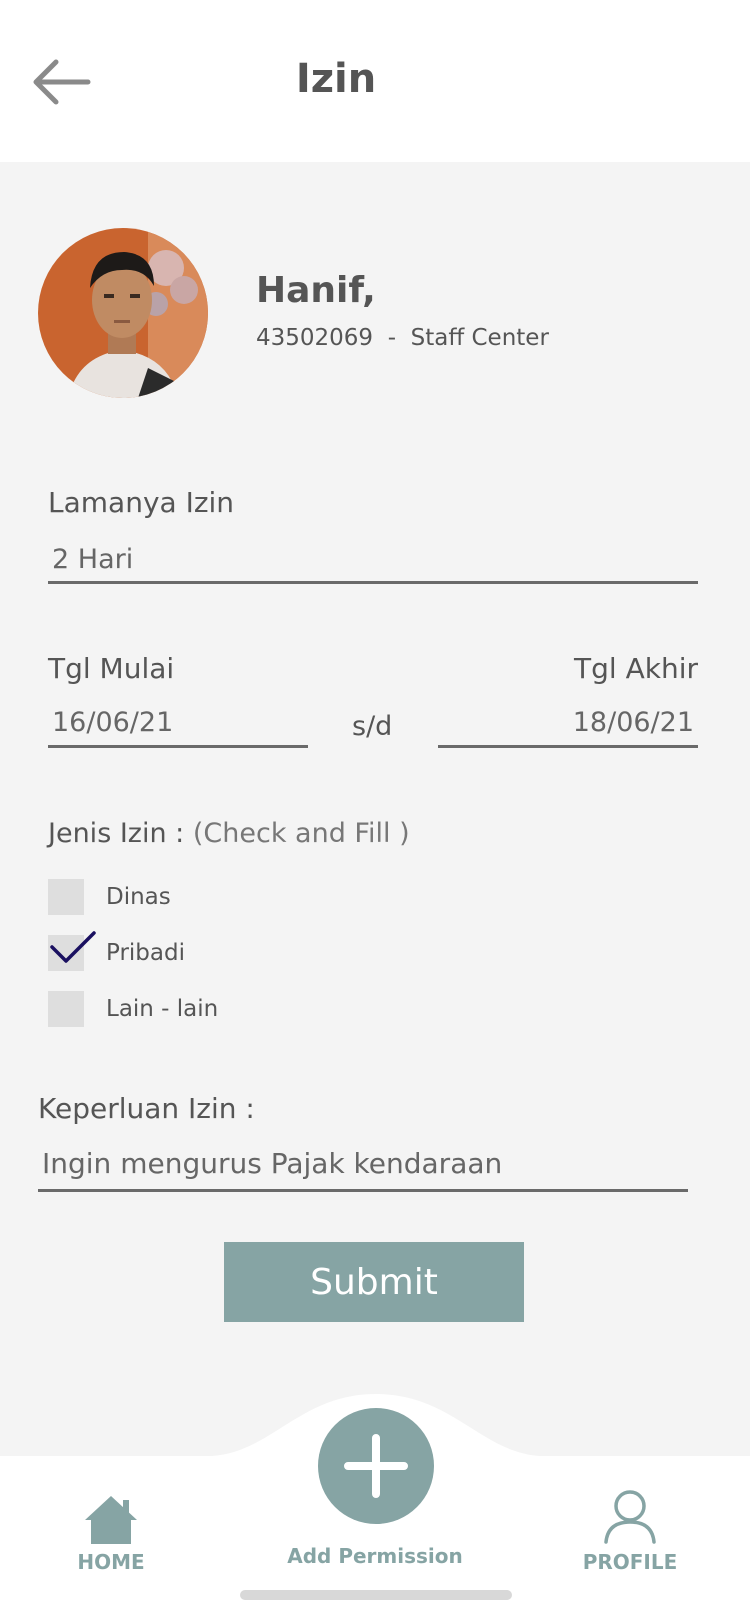  What do you see at coordinates (630, 1517) in the screenshot?
I see `profile-icon` at bounding box center [630, 1517].